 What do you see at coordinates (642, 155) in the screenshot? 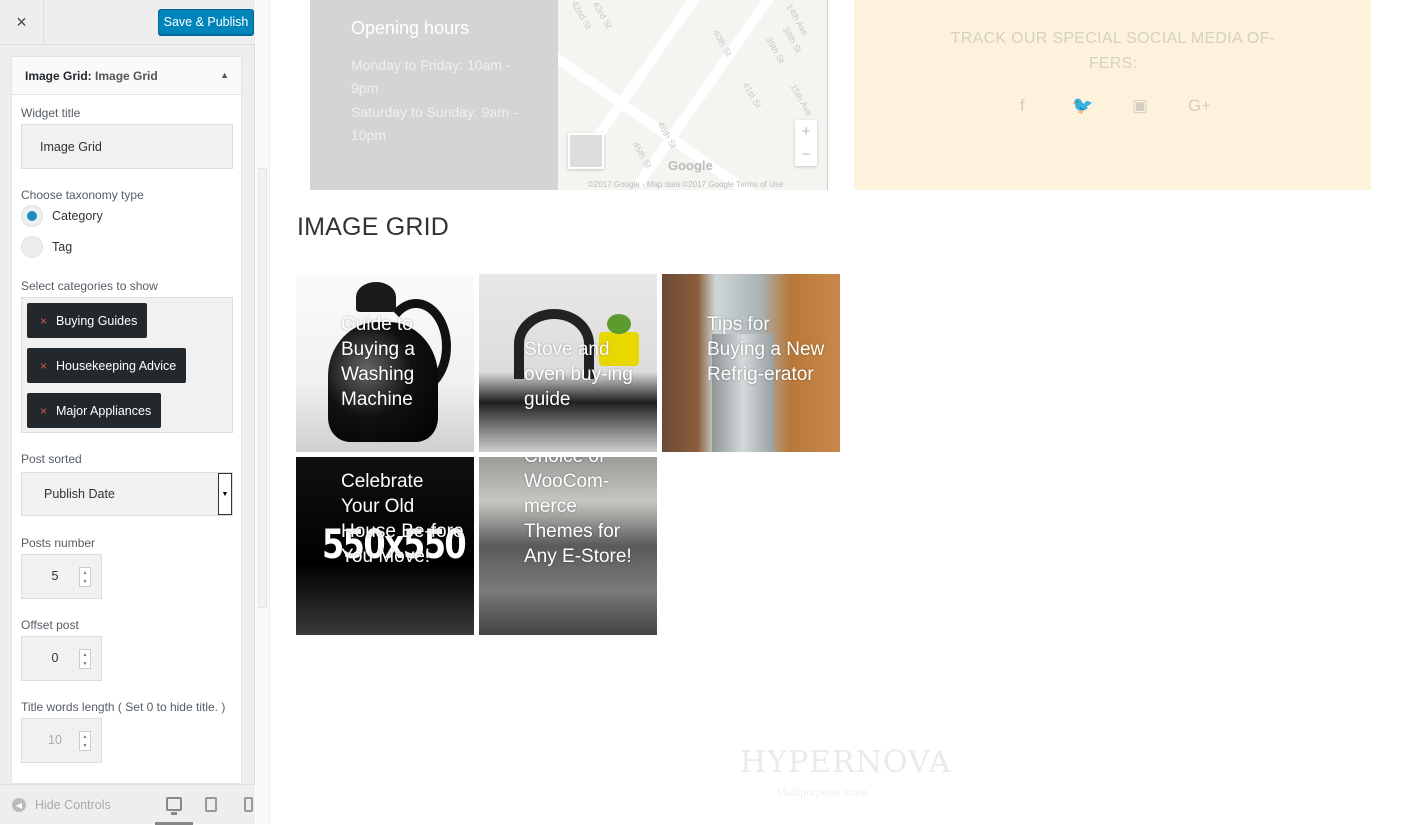
I see `map-street-label: 45th St` at bounding box center [642, 155].